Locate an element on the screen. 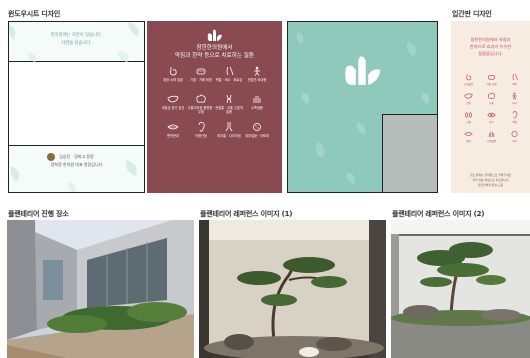 The height and width of the screenshot is (358, 530). kidney-icon is located at coordinates (468, 115).